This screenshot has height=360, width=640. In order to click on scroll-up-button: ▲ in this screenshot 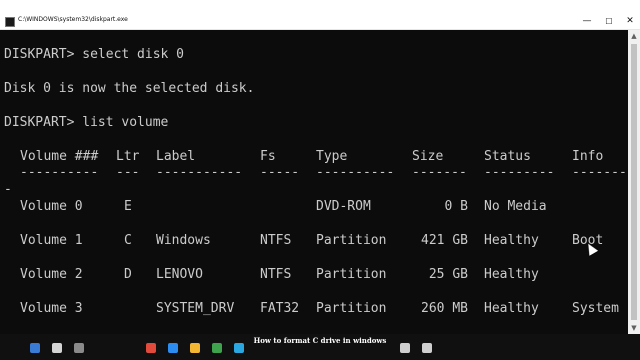, I will do `click(634, 36)`.